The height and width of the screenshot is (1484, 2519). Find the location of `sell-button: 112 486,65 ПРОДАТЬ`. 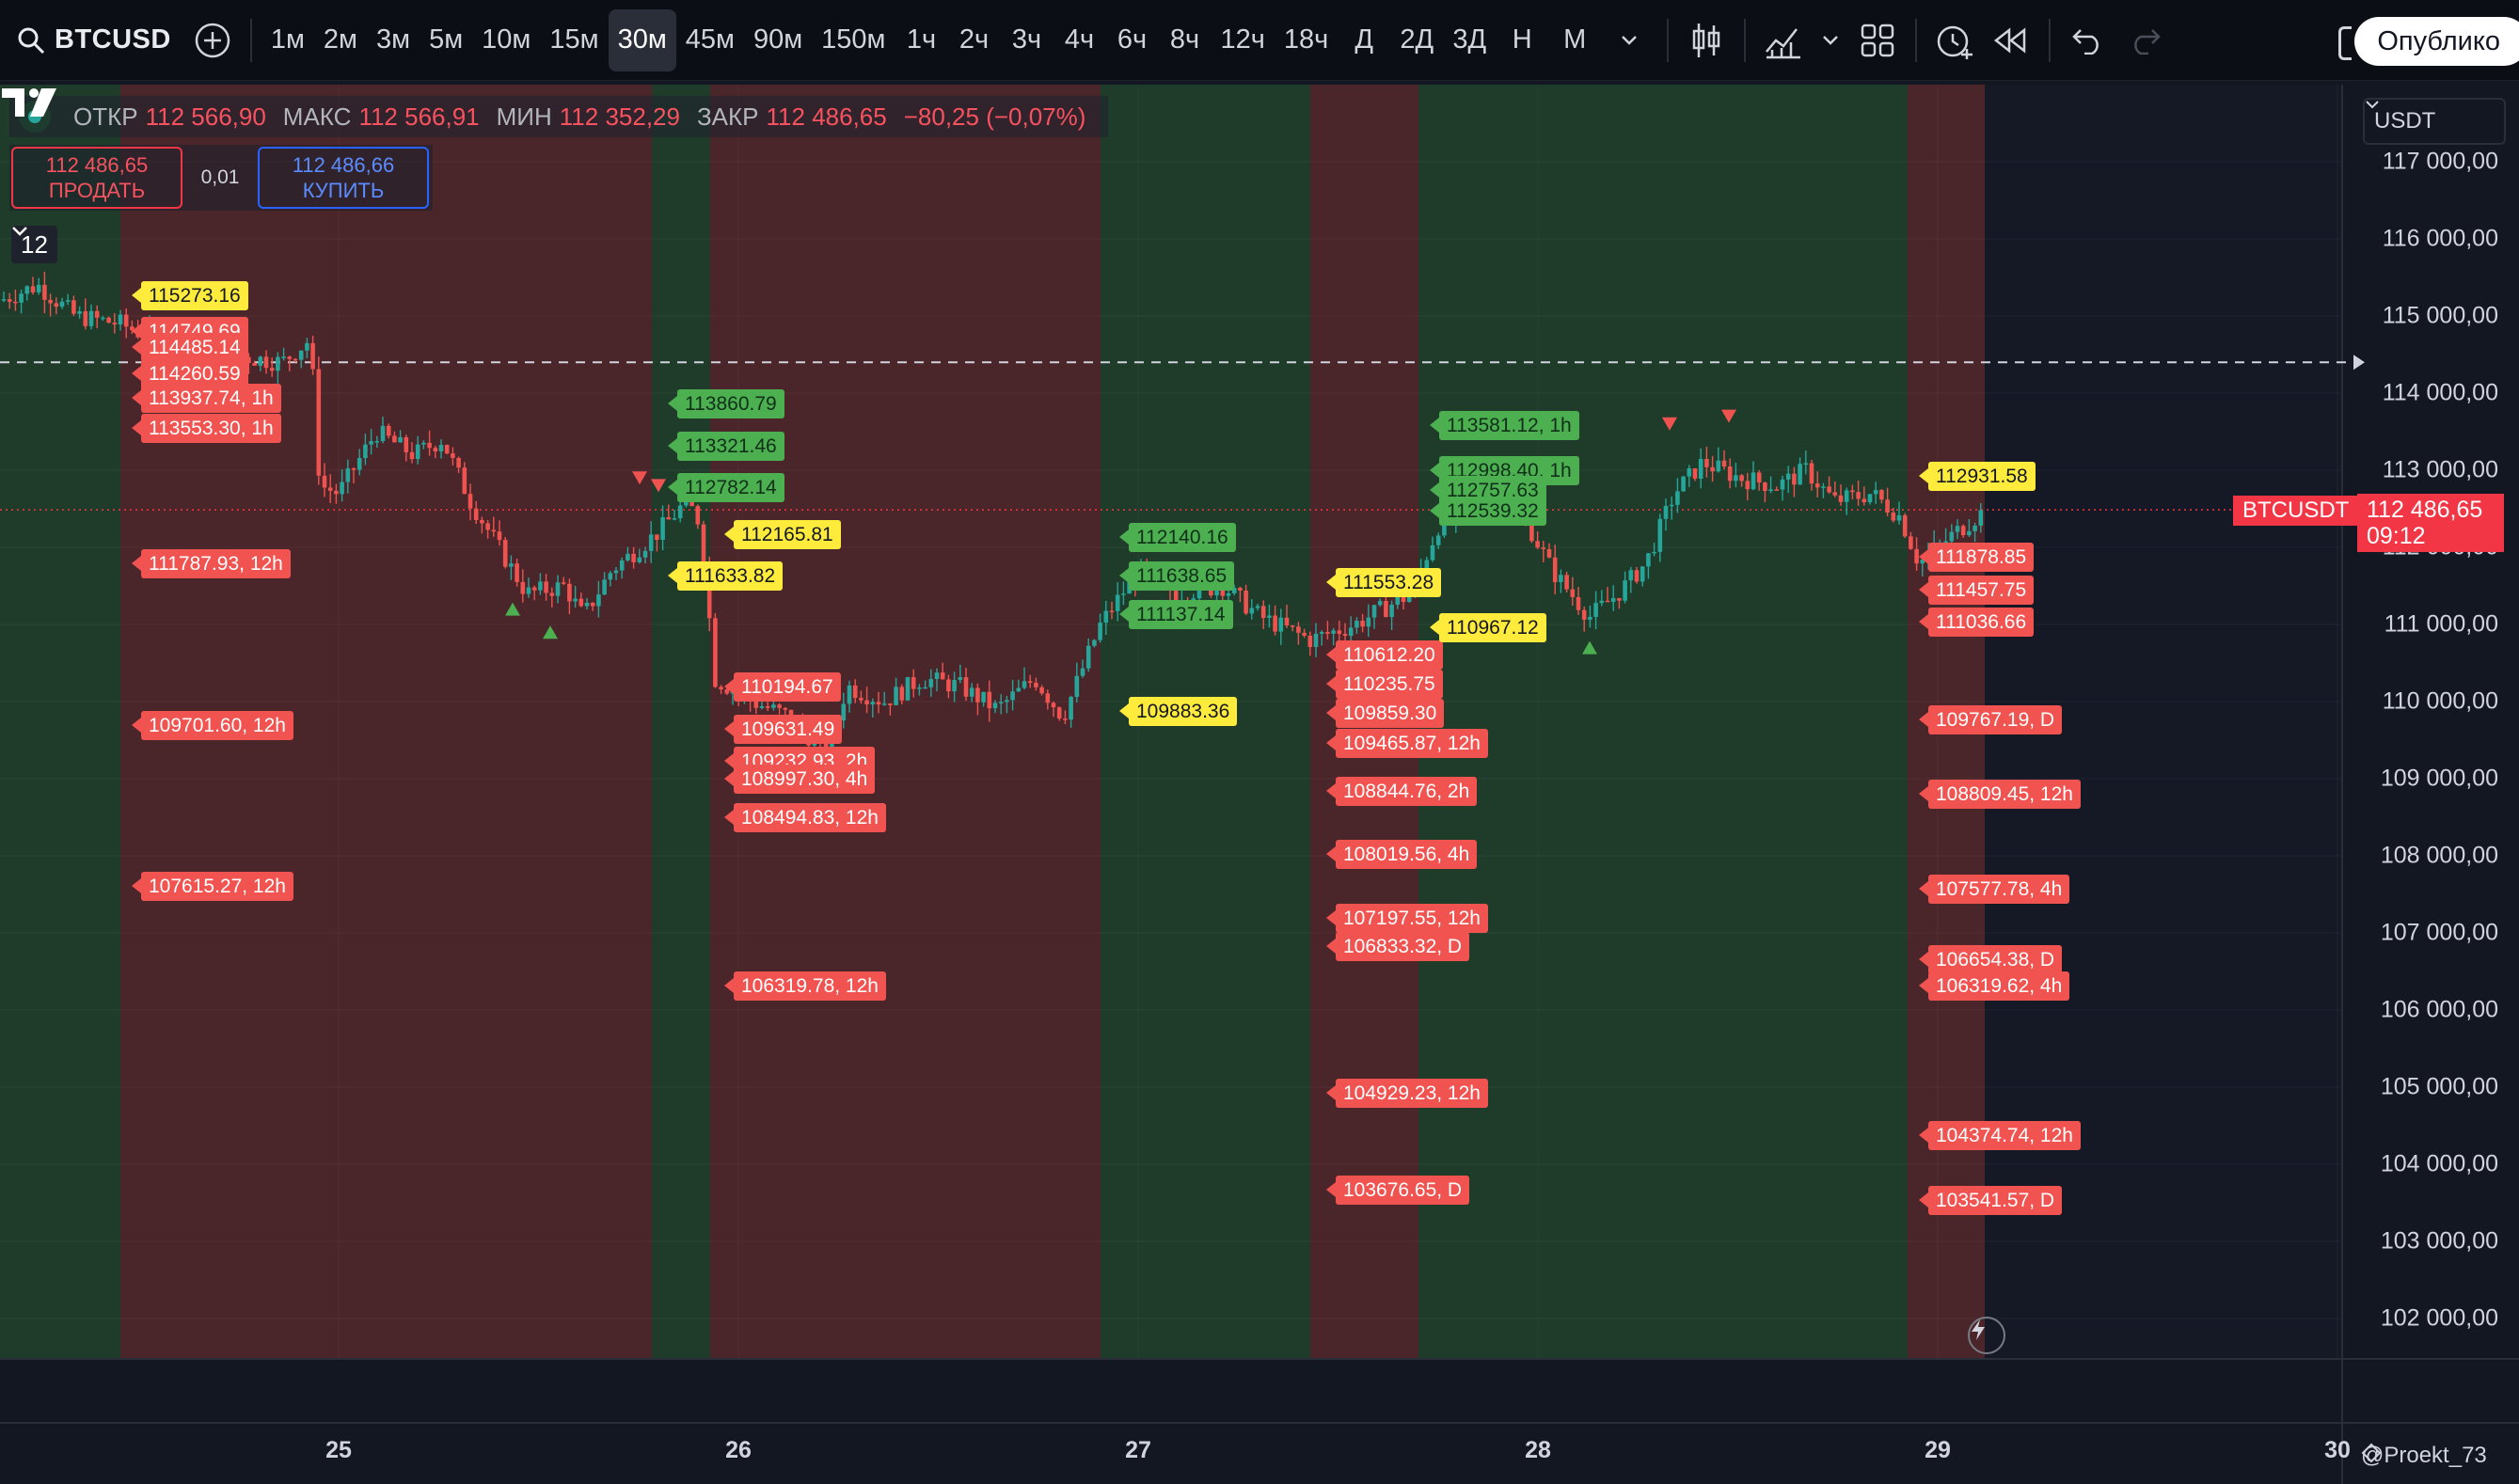

sell-button: 112 486,65 ПРОДАТЬ is located at coordinates (96, 178).